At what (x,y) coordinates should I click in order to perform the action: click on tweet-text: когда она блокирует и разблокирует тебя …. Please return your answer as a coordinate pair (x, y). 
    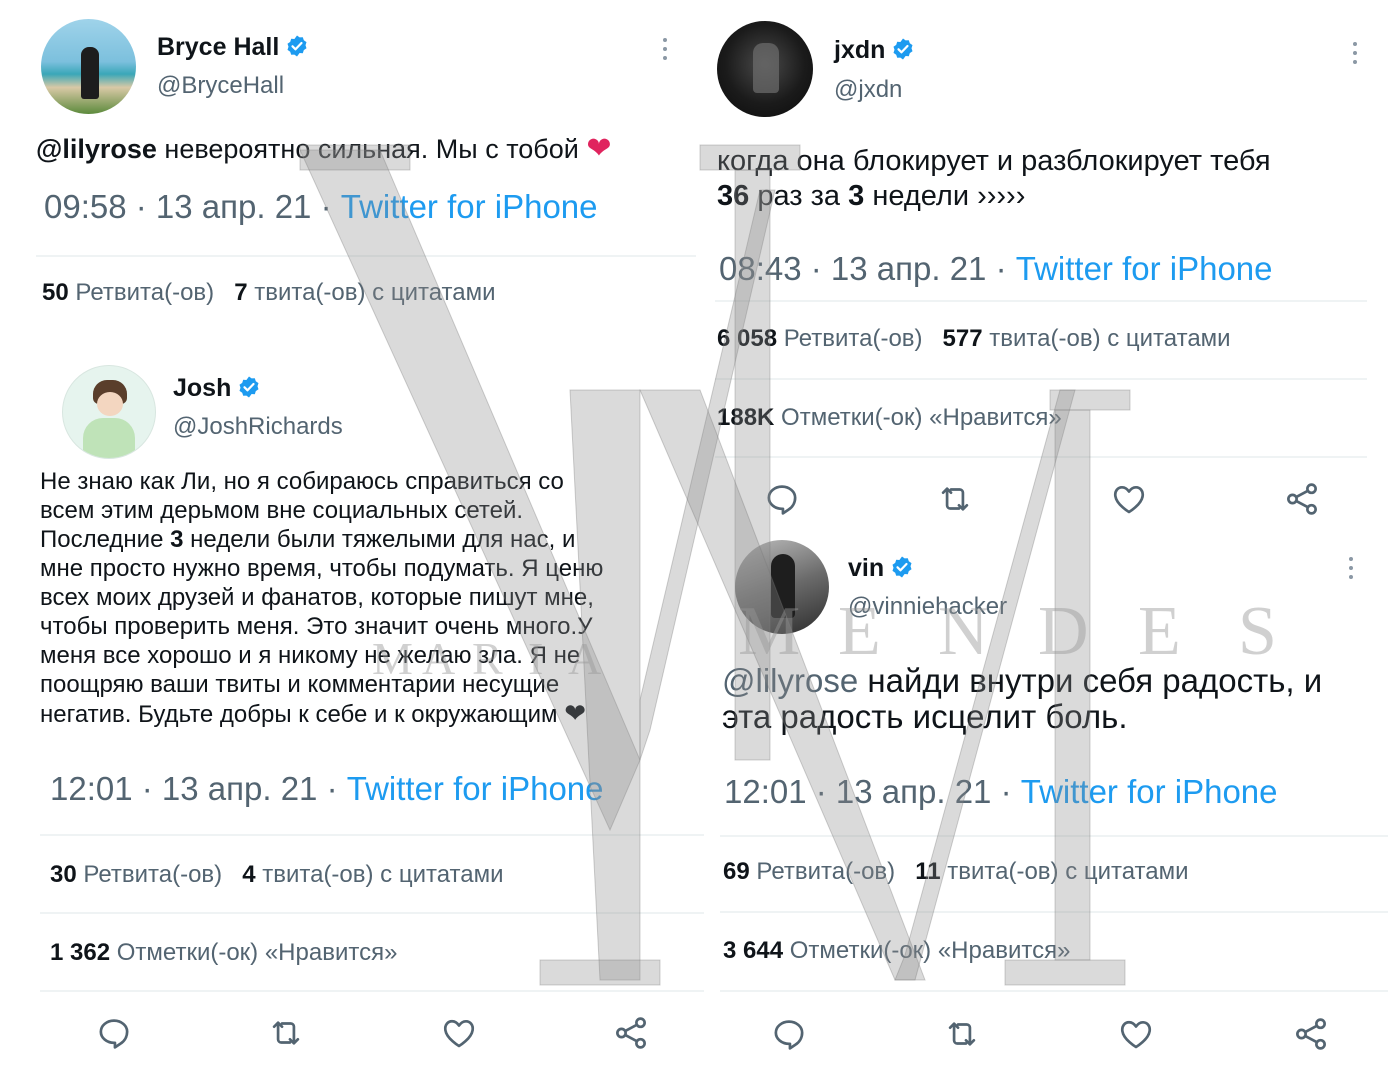
    Looking at the image, I should click on (994, 179).